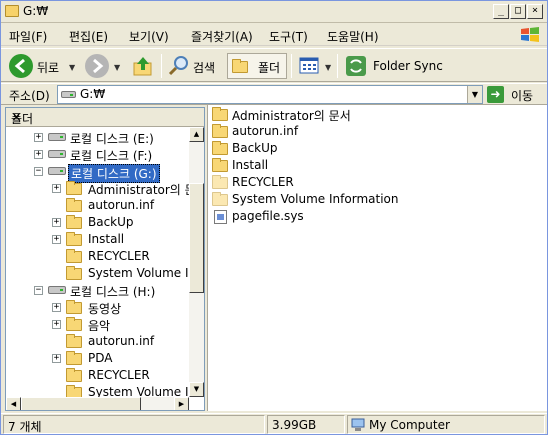  I want to click on folder-sync-button: Folder Sync, so click(408, 66).